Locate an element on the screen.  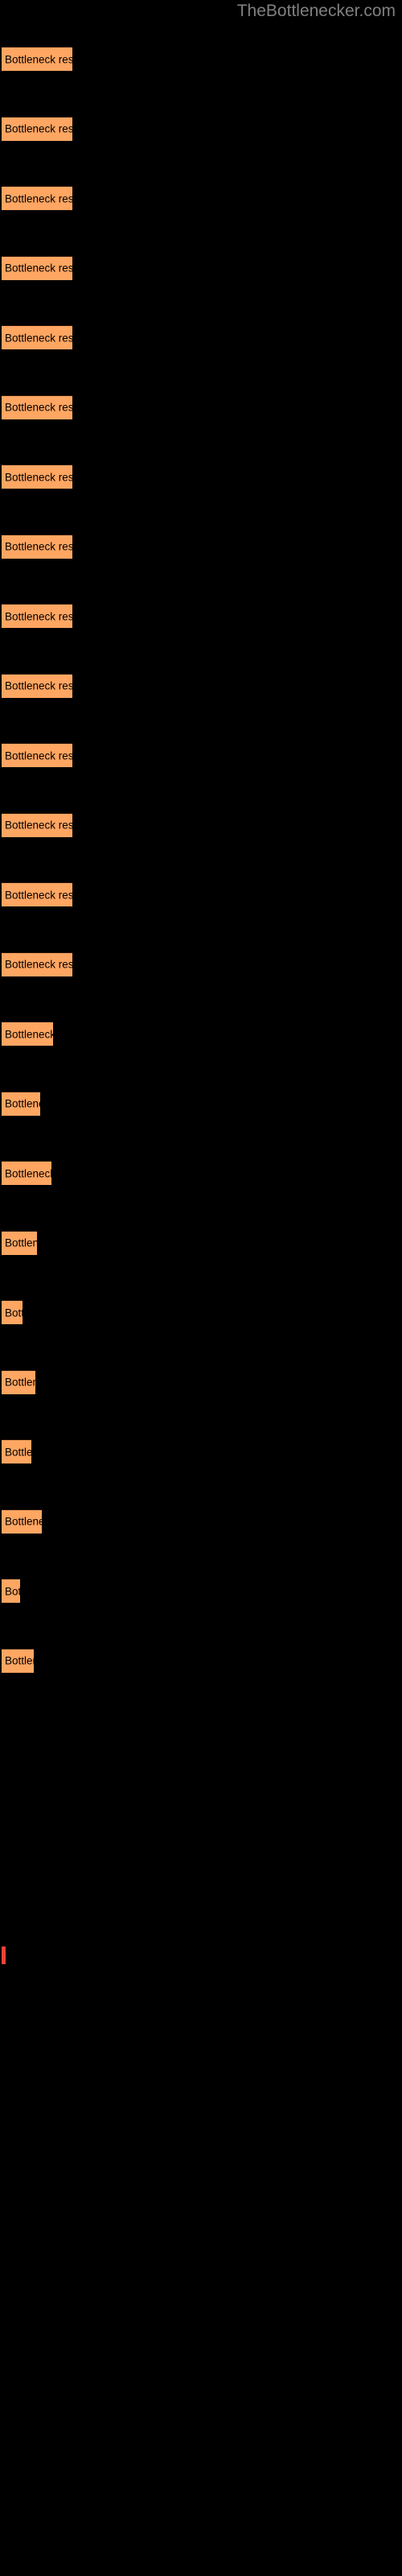
chart-bar: Bott is located at coordinates (11, 1591).